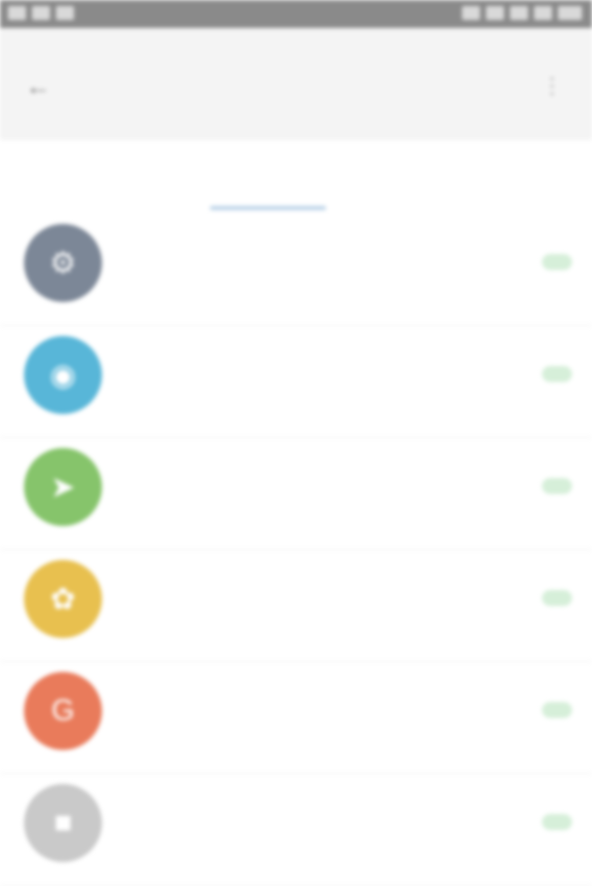 The width and height of the screenshot is (592, 886). What do you see at coordinates (63, 599) in the screenshot?
I see `photos-app-icon: ✿` at bounding box center [63, 599].